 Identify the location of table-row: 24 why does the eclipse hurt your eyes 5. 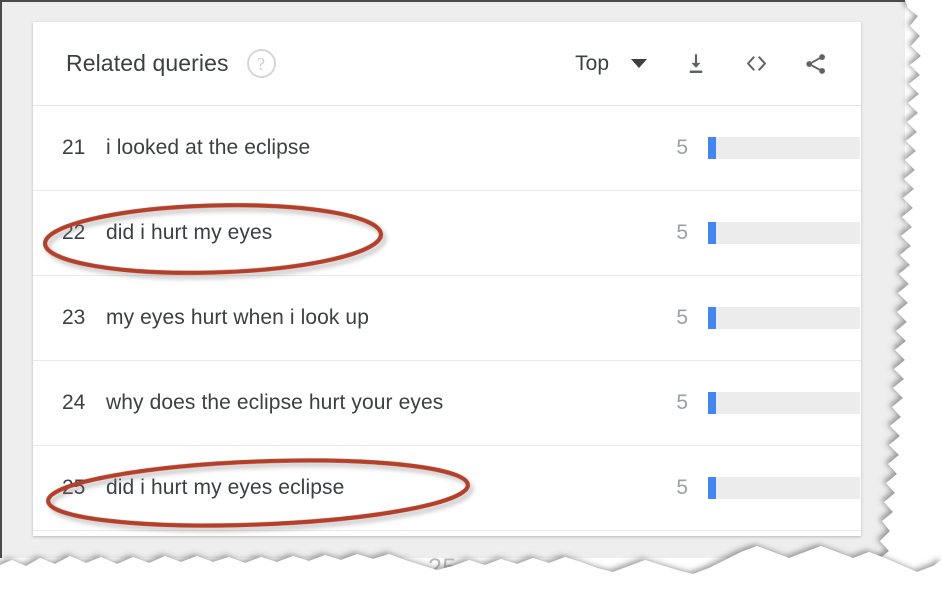
(447, 403).